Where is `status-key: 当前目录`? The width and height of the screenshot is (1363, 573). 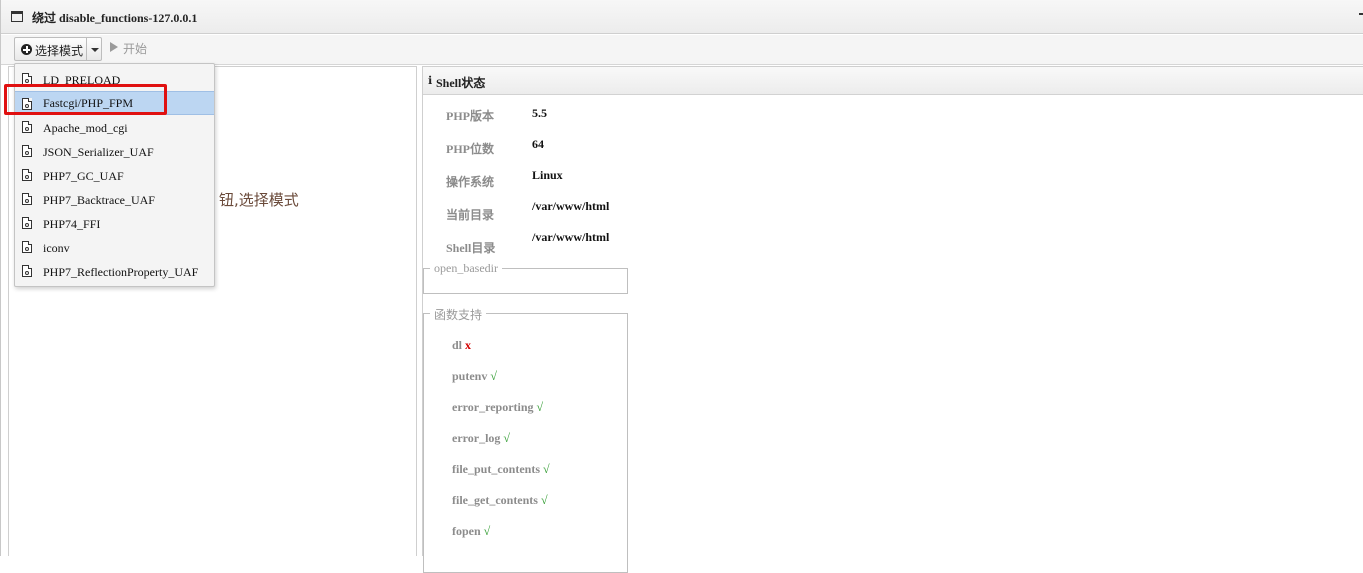
status-key: 当前目录 is located at coordinates (470, 215).